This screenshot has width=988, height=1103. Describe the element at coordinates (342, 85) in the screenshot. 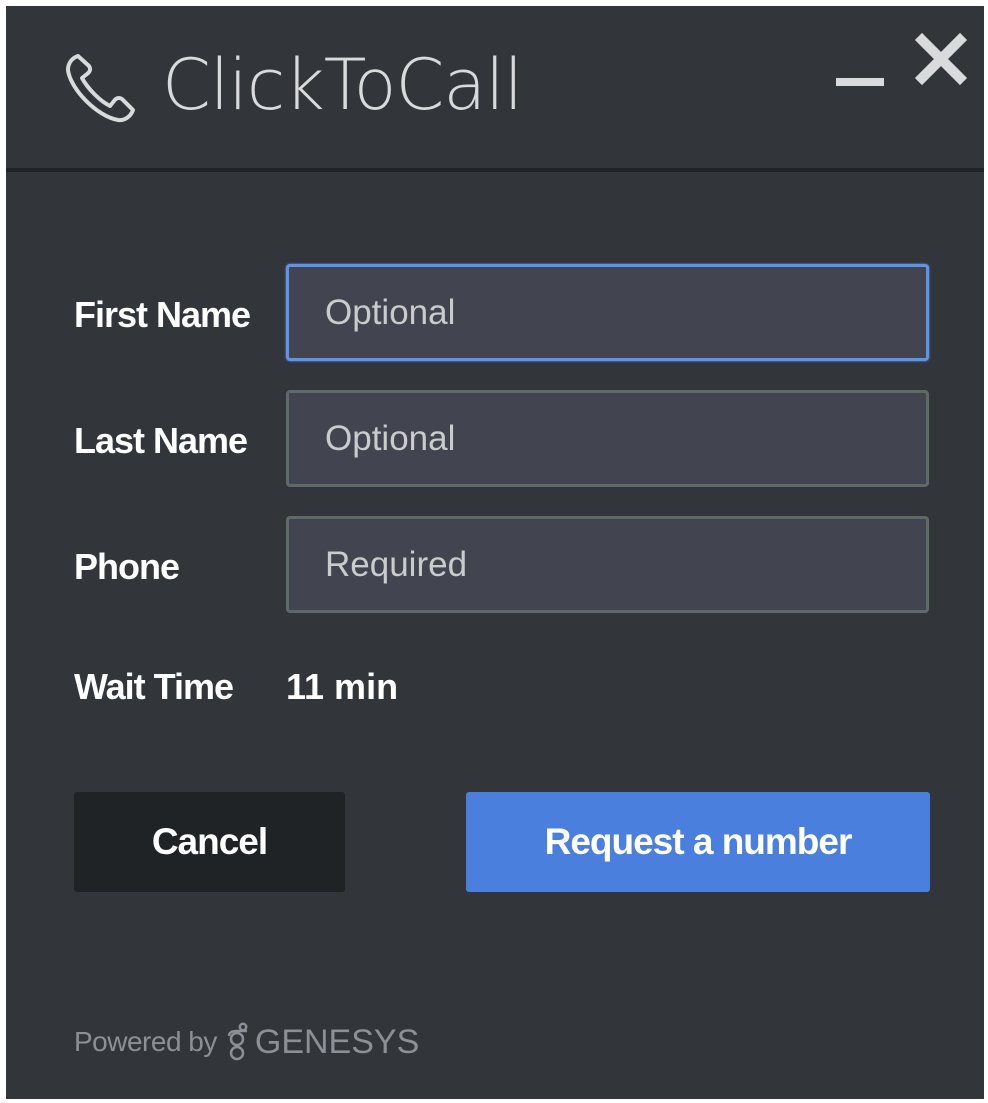

I see `widget-title: ClickToCall` at that location.